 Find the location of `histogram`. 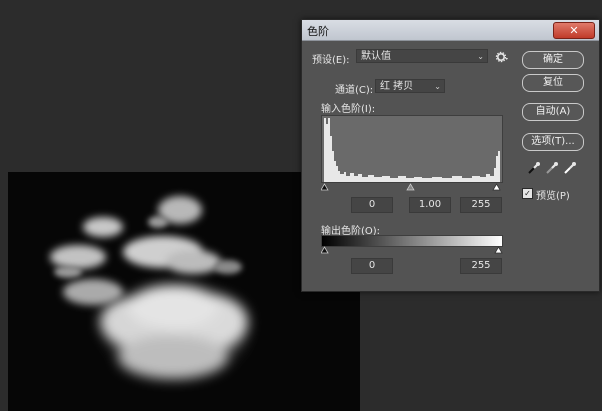

histogram is located at coordinates (412, 149).